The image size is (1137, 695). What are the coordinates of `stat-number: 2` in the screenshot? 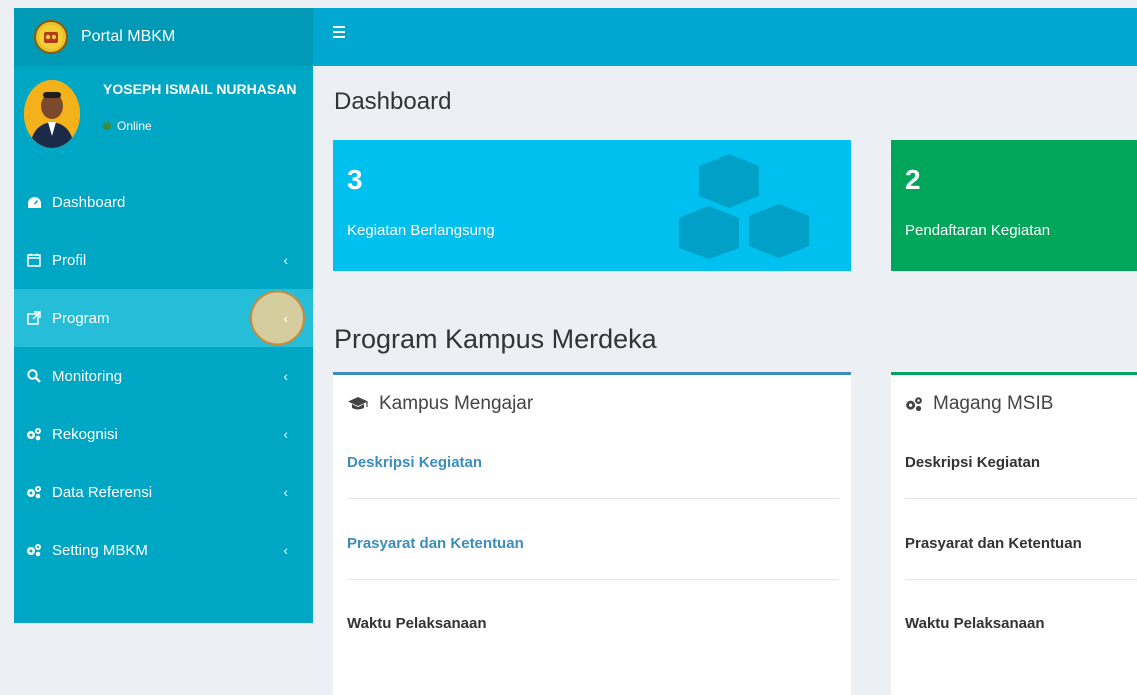 It's located at (913, 179).